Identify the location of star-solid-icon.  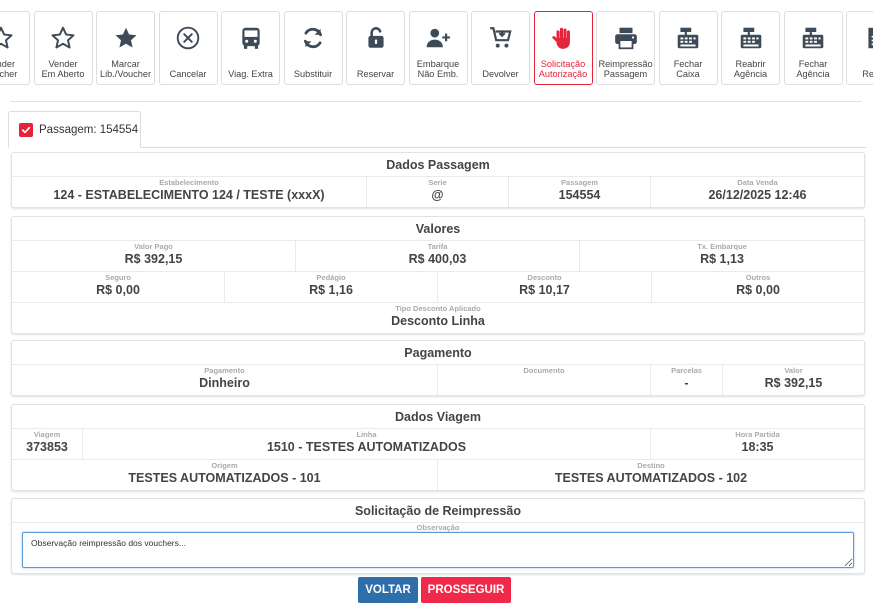
(126, 38).